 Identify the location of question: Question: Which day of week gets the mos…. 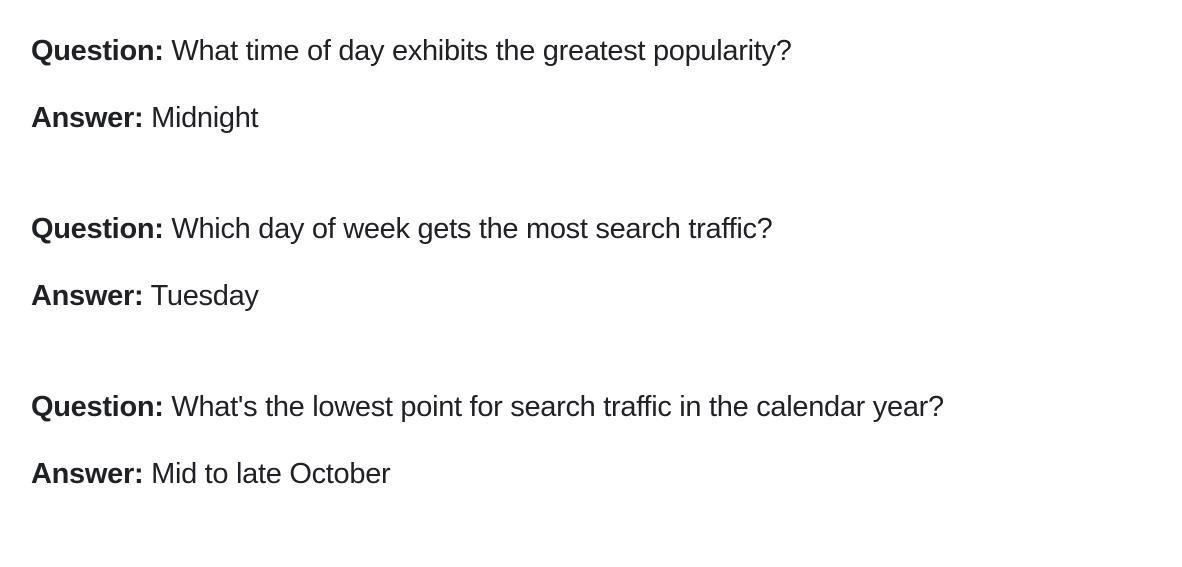
(606, 244).